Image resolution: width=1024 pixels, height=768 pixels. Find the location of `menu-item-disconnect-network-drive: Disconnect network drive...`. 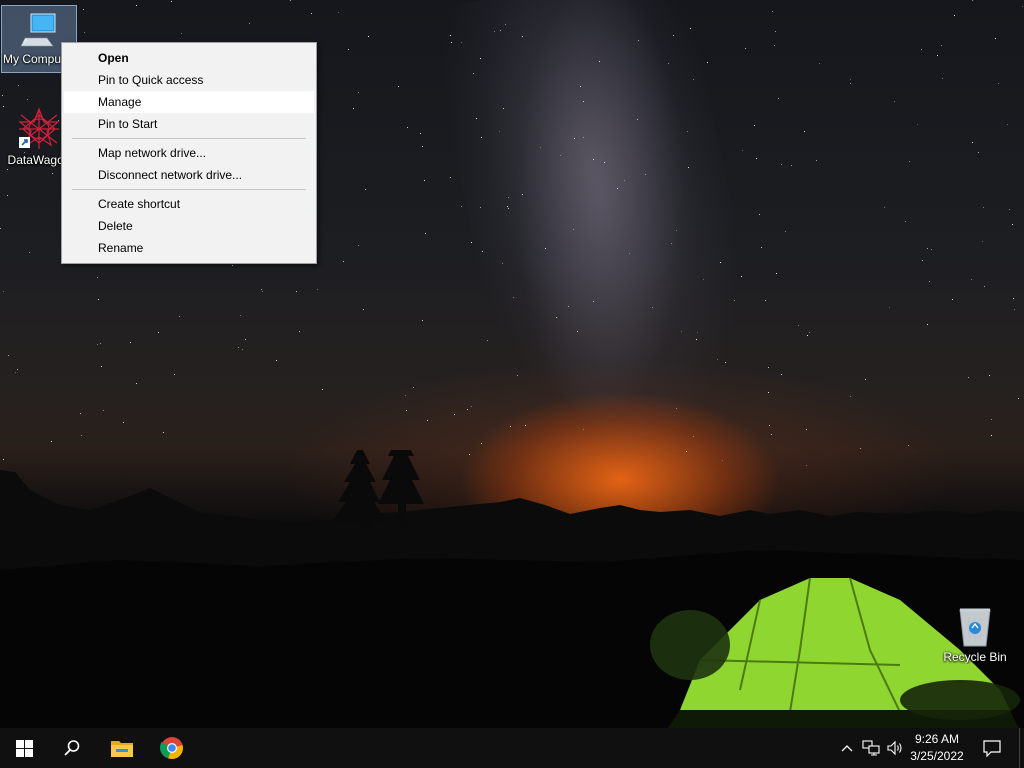

menu-item-disconnect-network-drive: Disconnect network drive... is located at coordinates (189, 175).